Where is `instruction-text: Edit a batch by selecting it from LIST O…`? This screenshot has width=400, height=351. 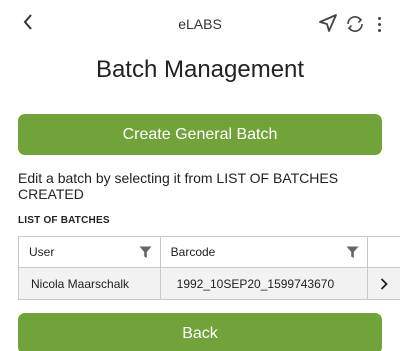 instruction-text: Edit a batch by selecting it from LIST O… is located at coordinates (178, 186).